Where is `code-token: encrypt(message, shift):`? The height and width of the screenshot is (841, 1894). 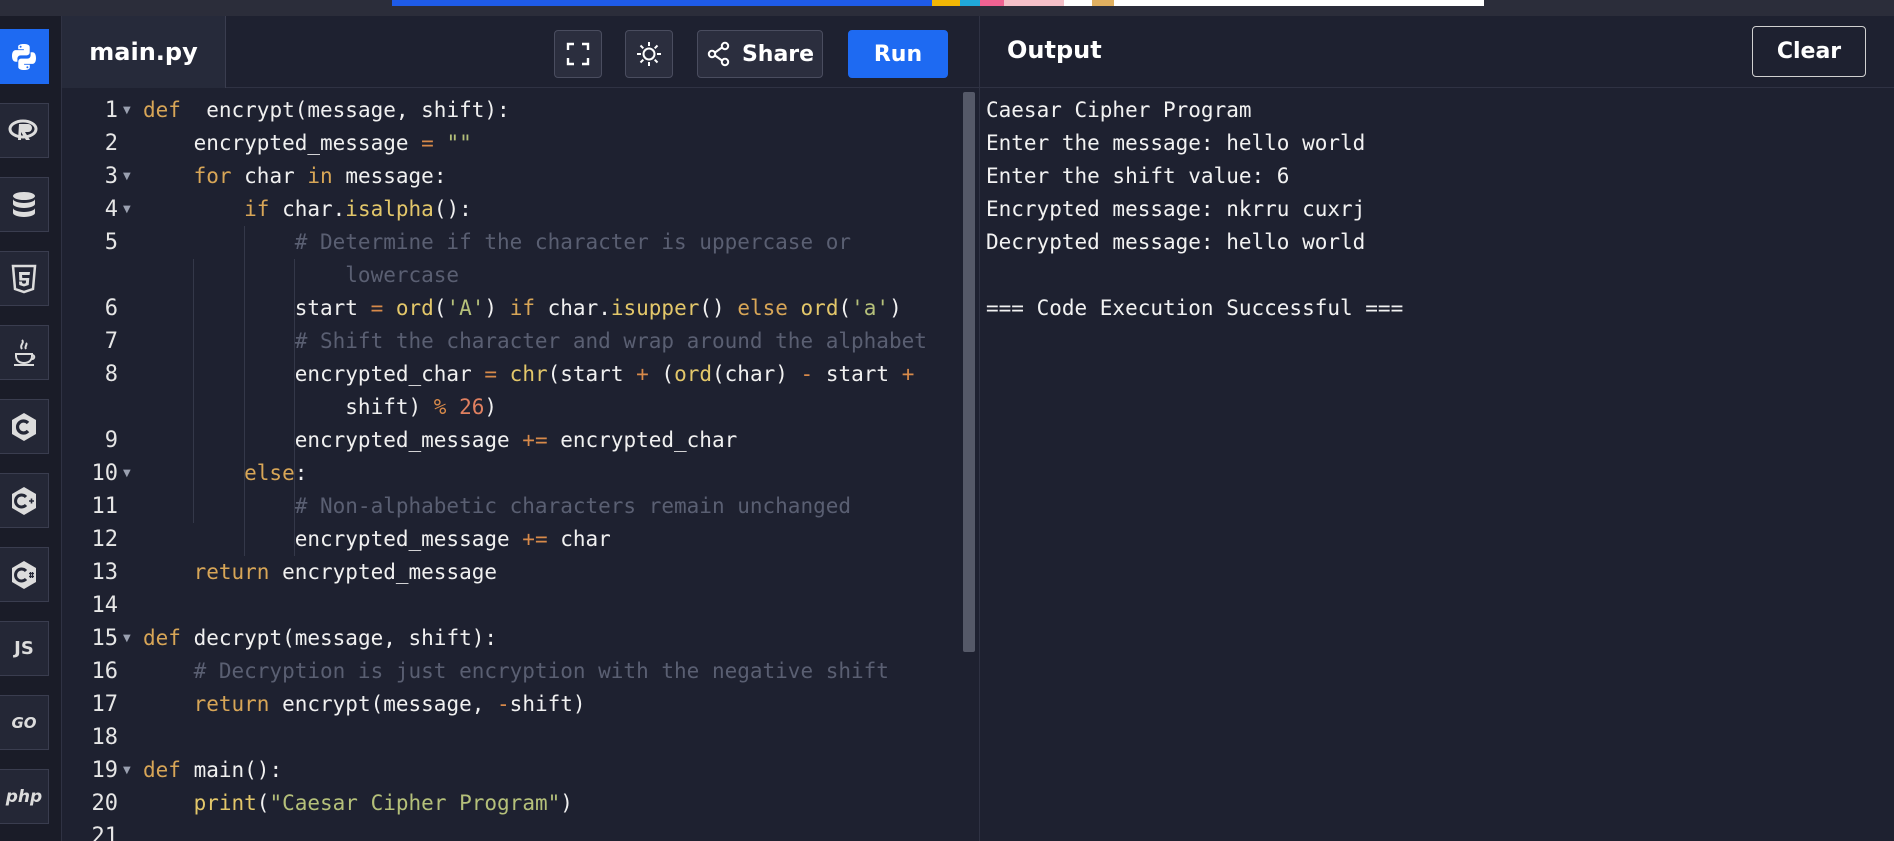
code-token: encrypt(message, shift): is located at coordinates (345, 110).